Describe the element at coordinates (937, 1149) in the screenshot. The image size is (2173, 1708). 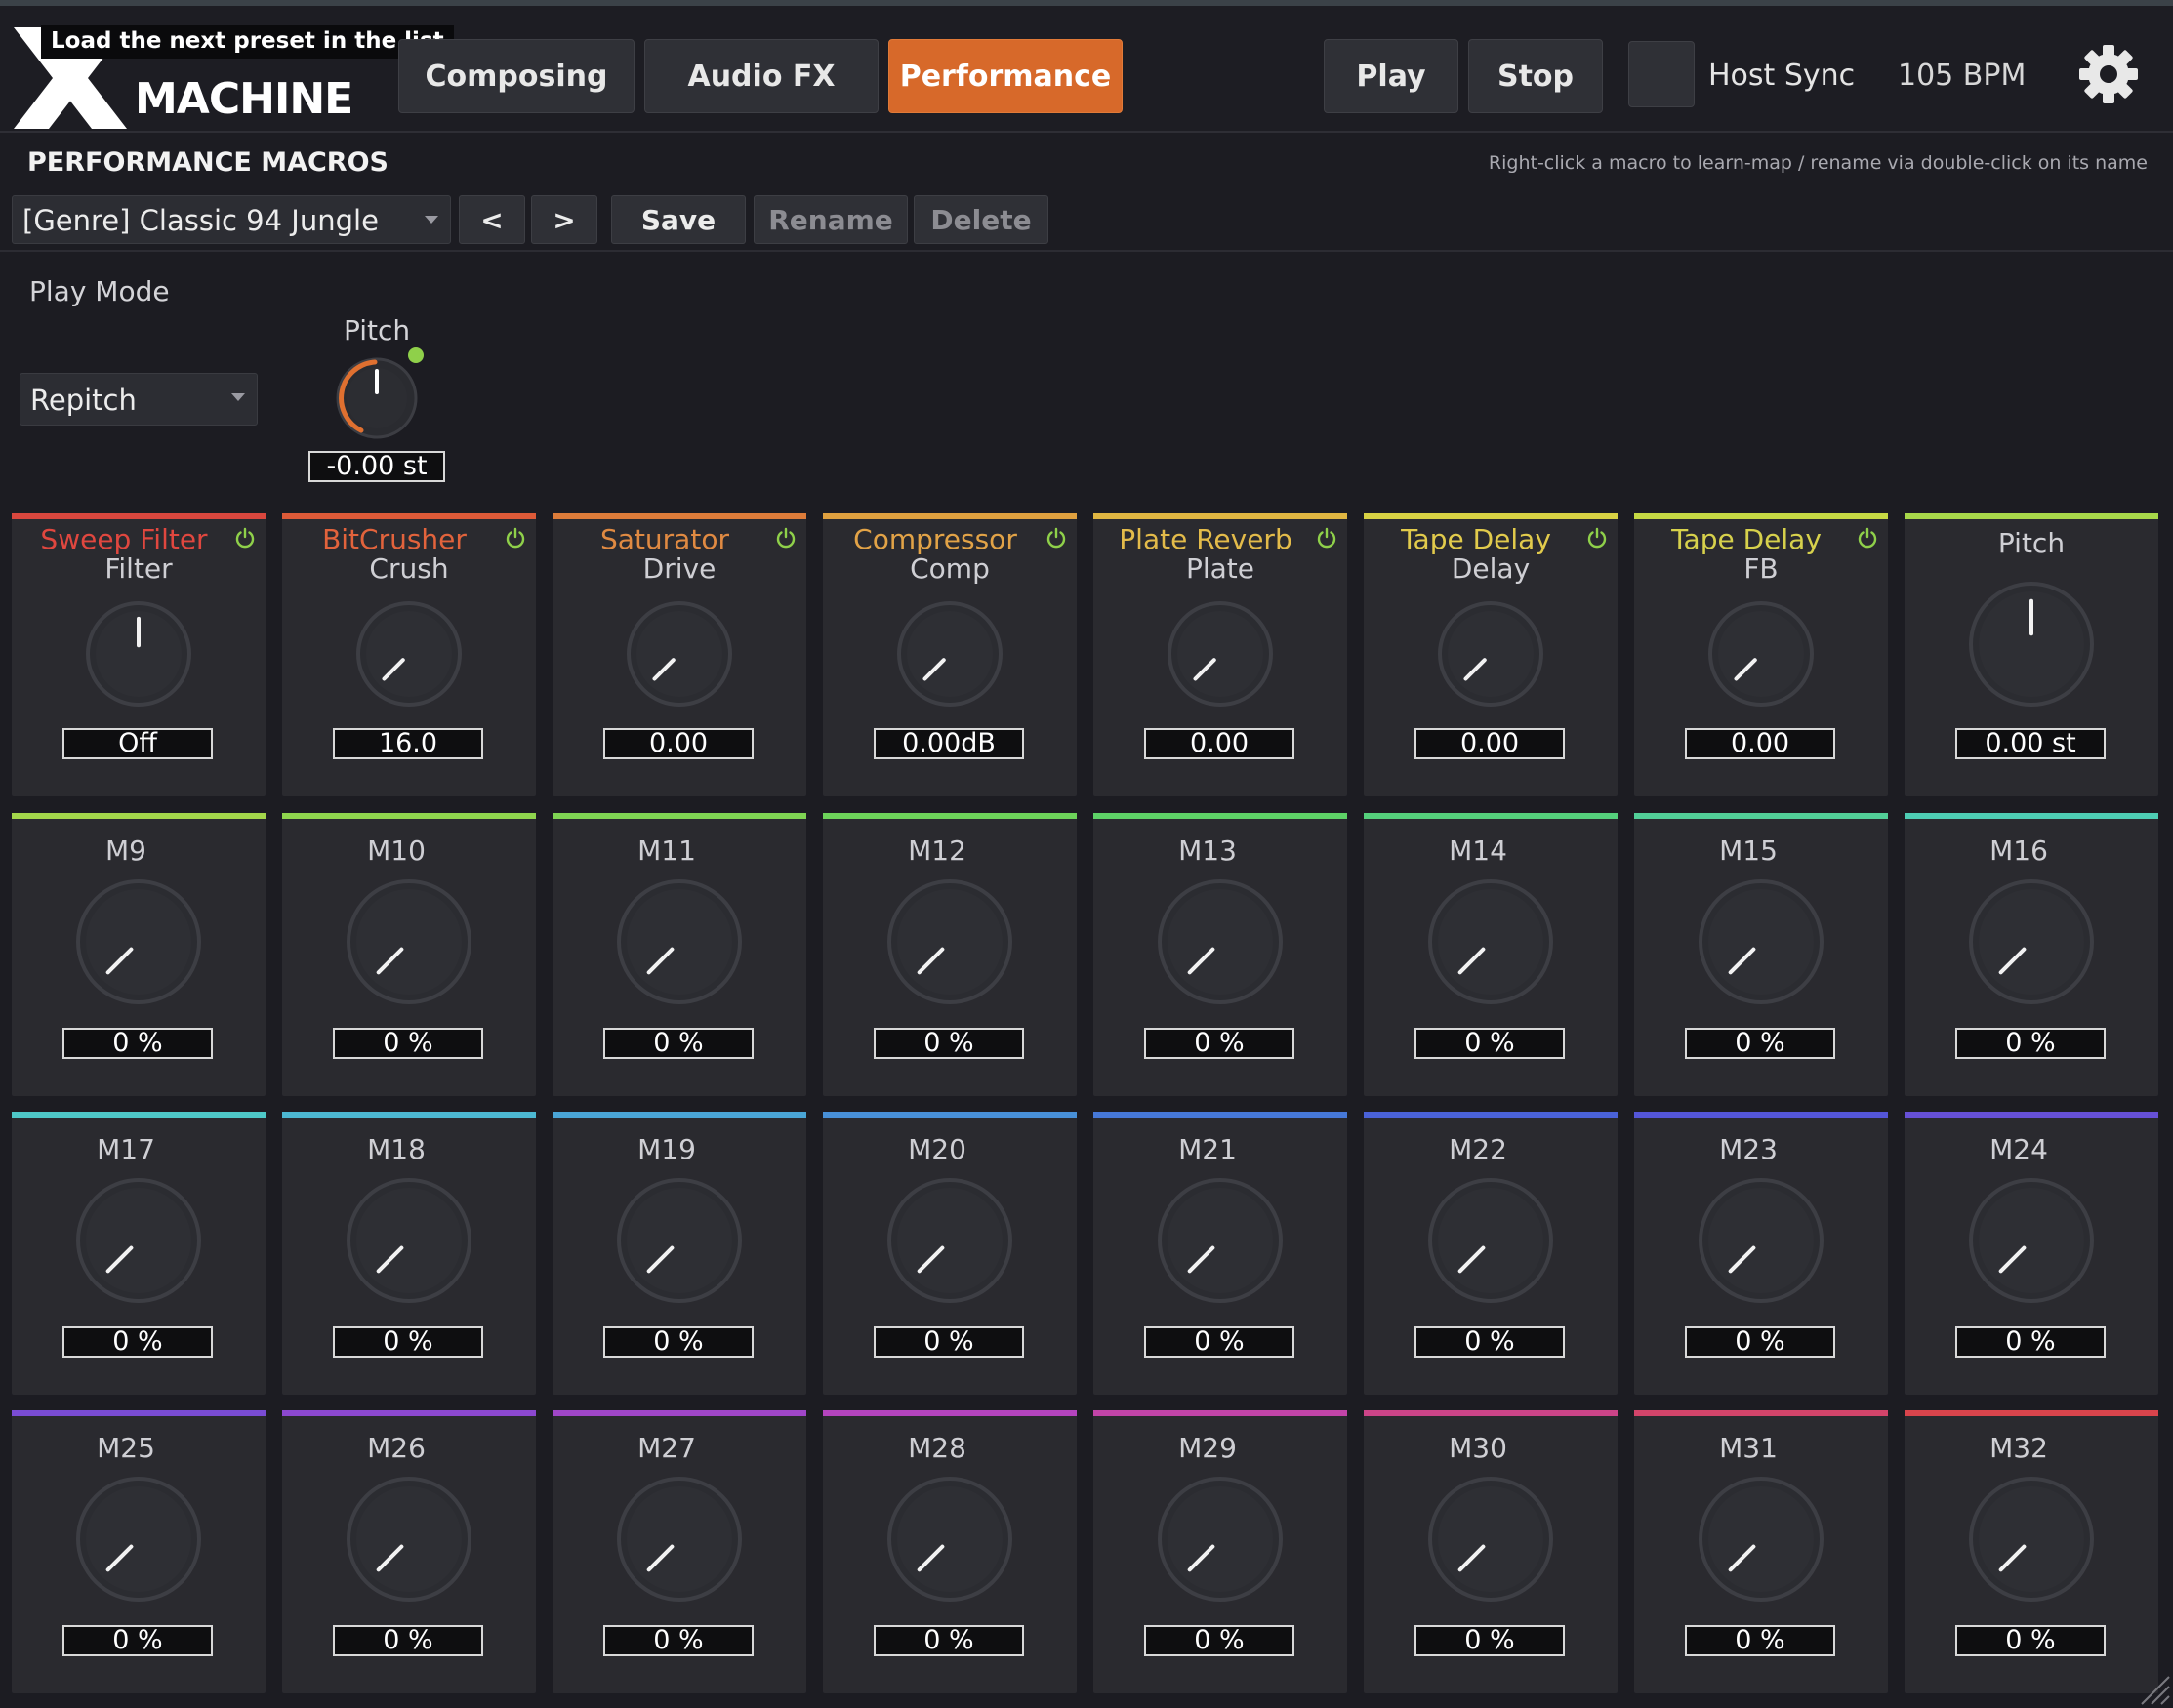
I see `macro-name: M20` at that location.